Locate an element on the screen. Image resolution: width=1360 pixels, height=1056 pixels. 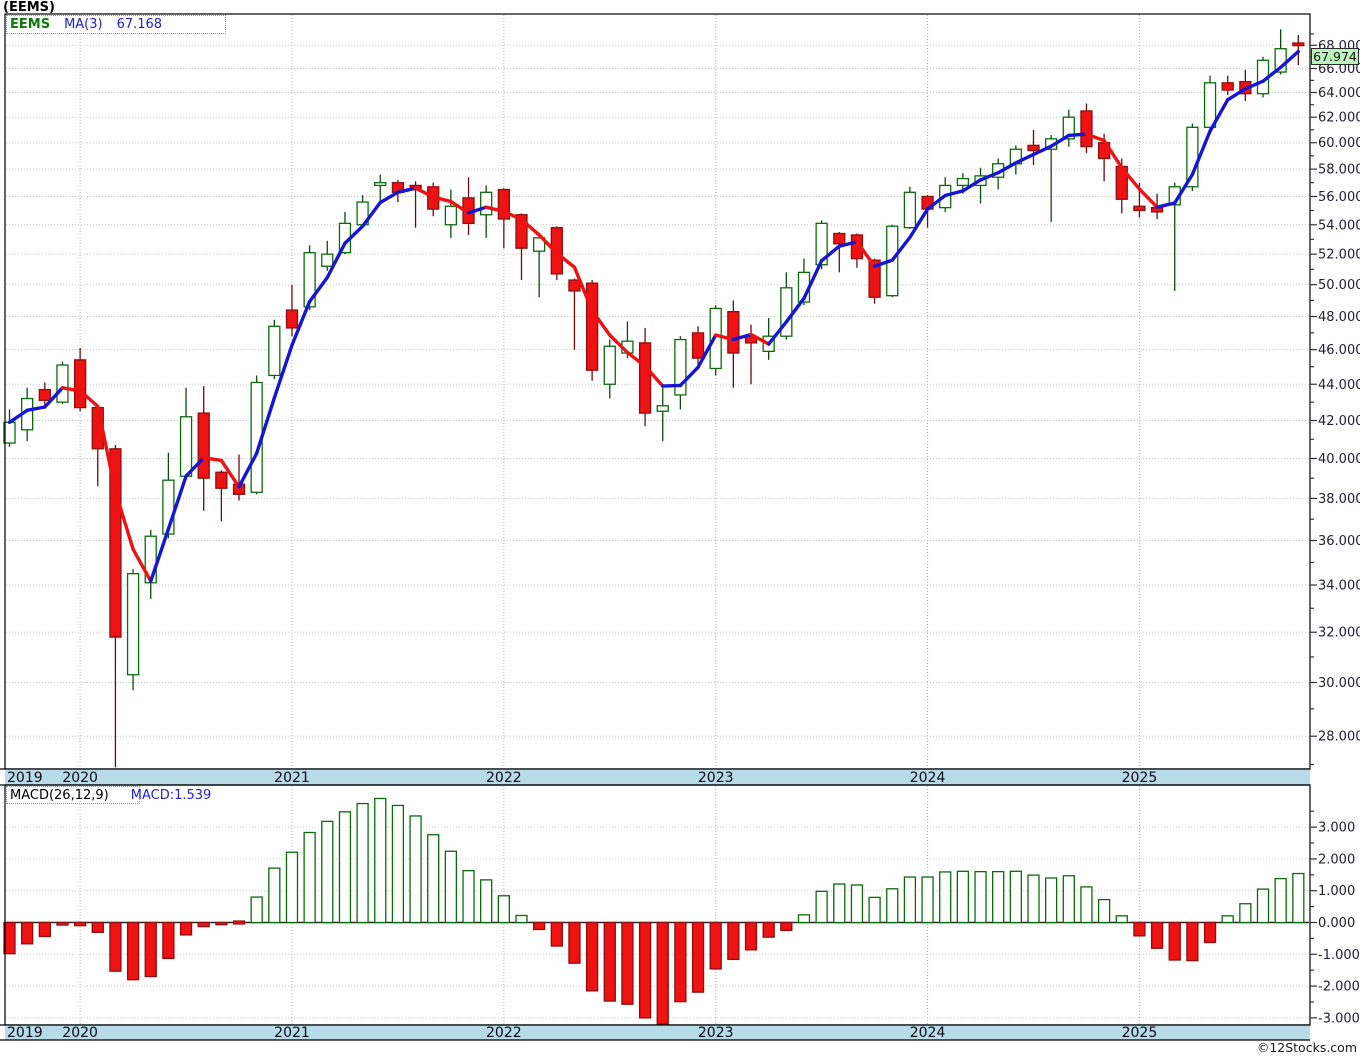
price-tick-label: 32.000 is located at coordinates (1339, 633).